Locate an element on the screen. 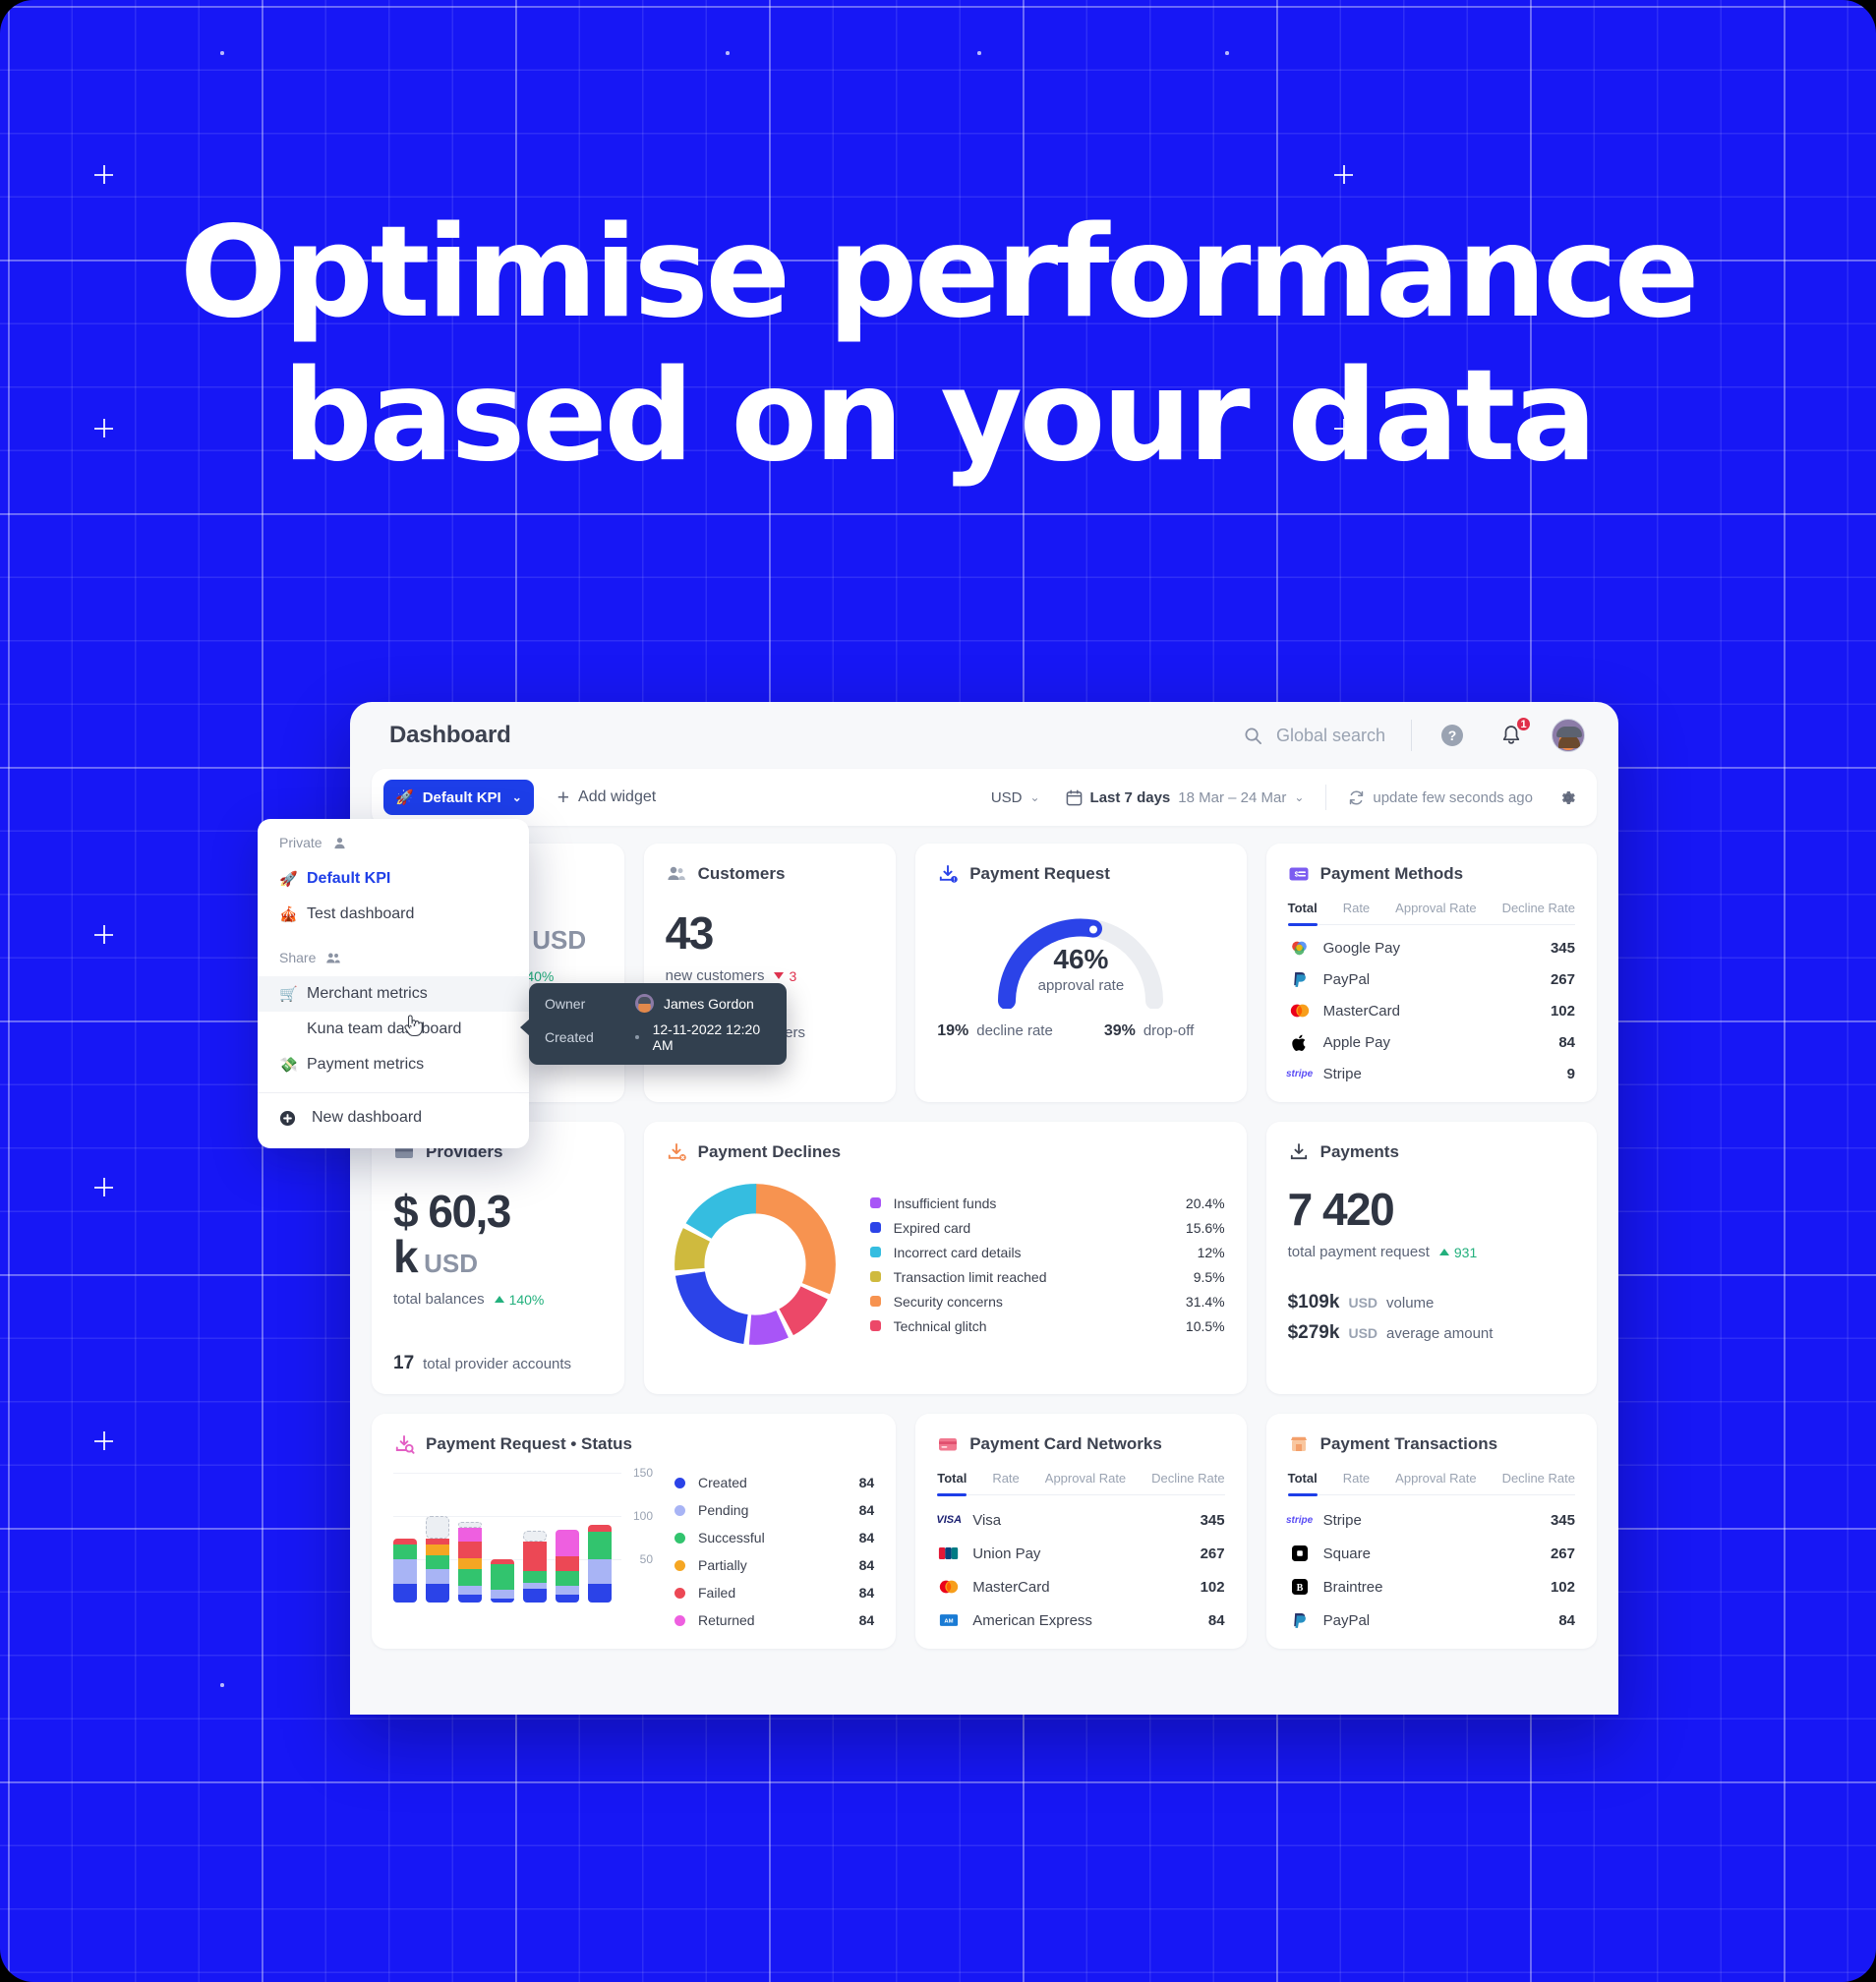 Image resolution: width=1876 pixels, height=1982 pixels. menu-divider is located at coordinates (393, 1092).